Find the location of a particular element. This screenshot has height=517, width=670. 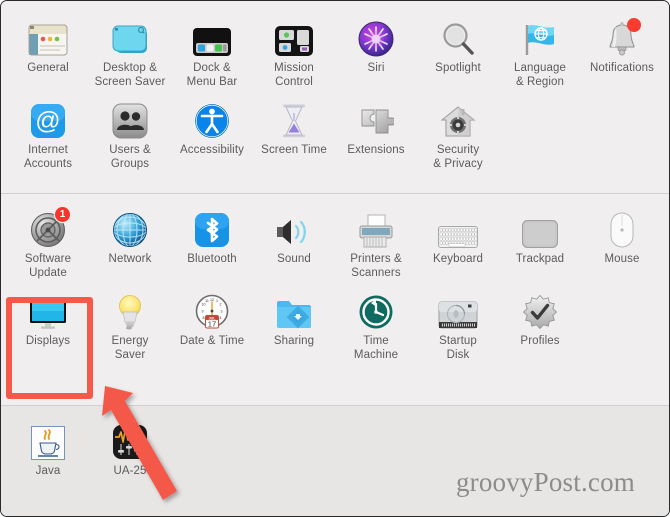

pref-item-label: General is located at coordinates (48, 68).